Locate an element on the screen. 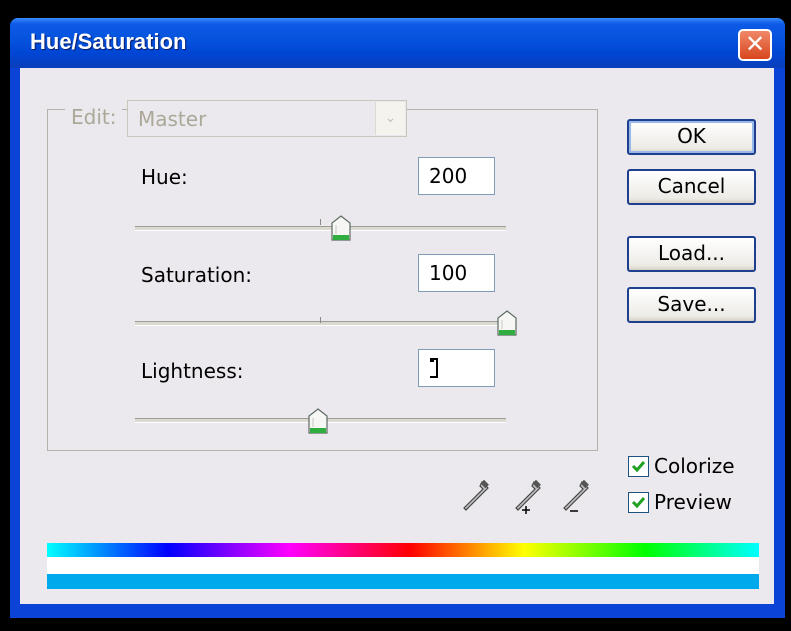  close-icon: ✕ is located at coordinates (755, 44).